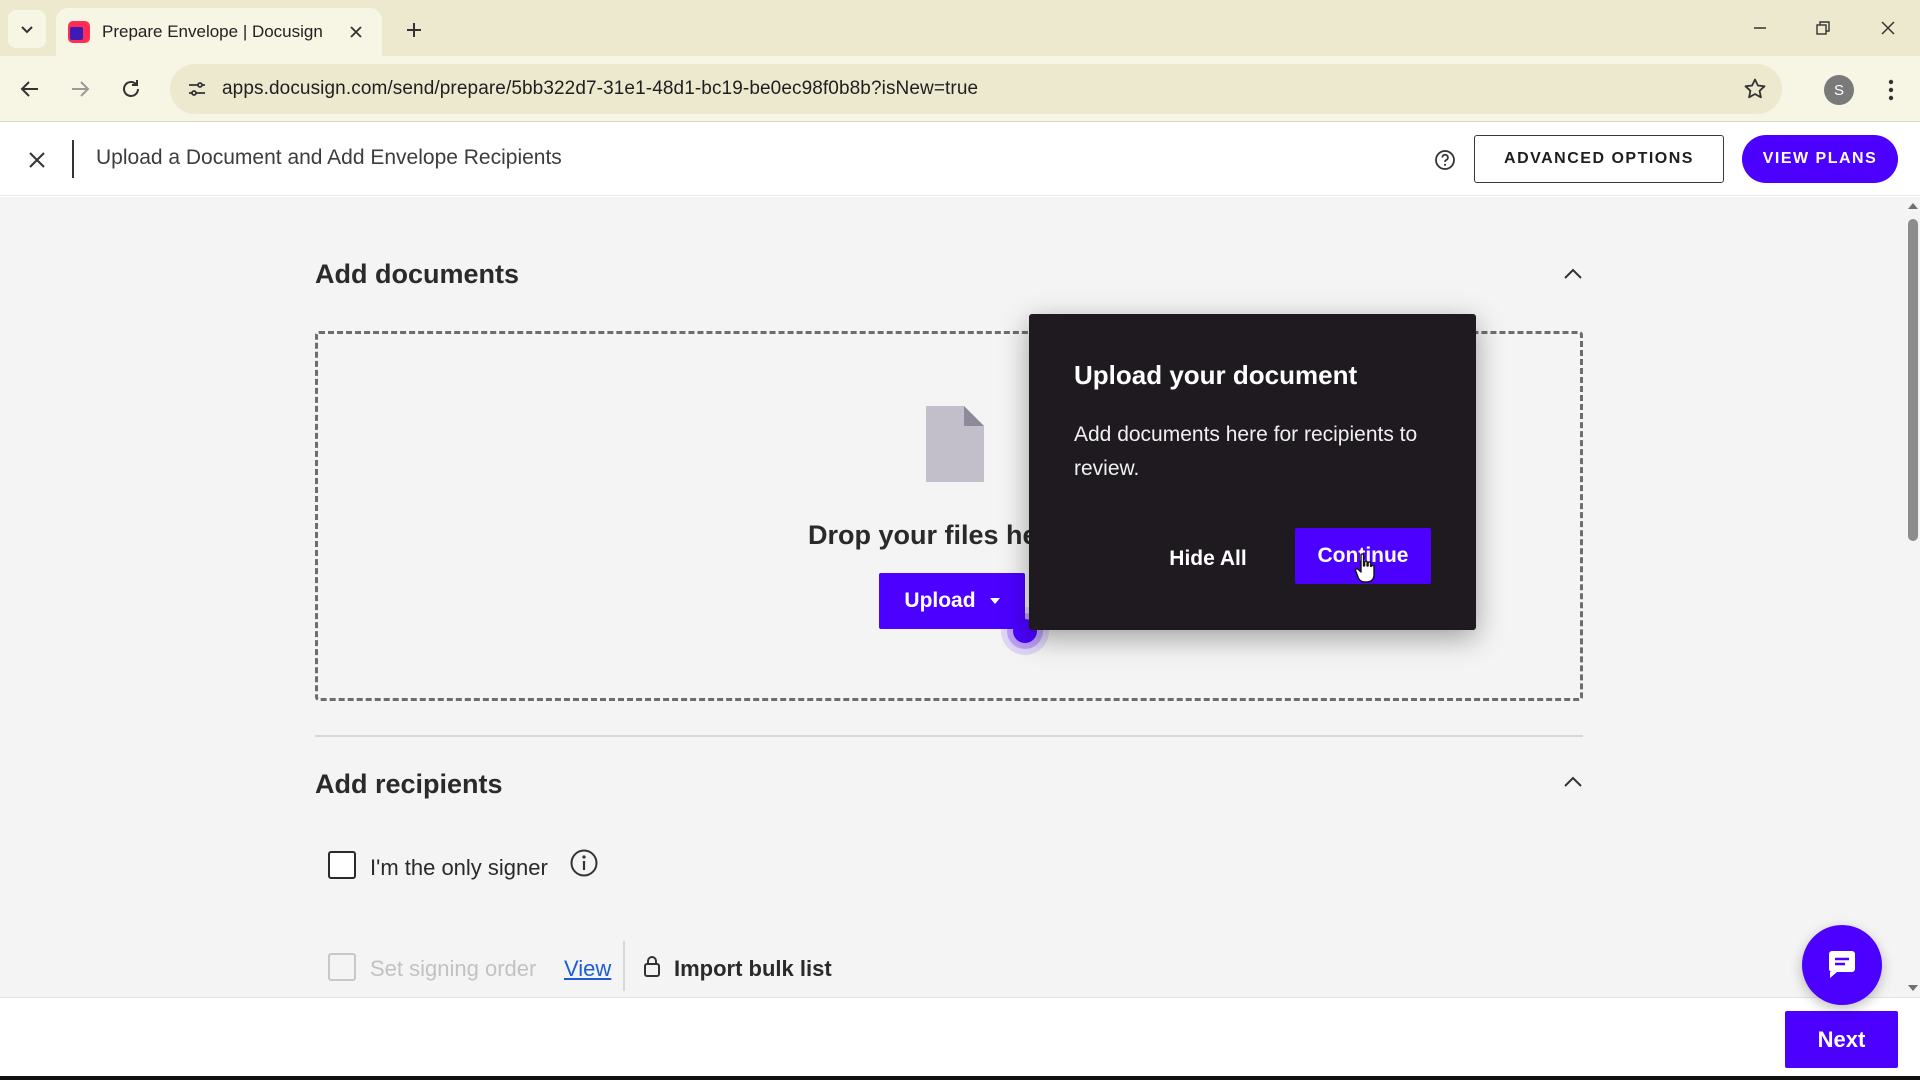  I want to click on restore-button, so click(1823, 28).